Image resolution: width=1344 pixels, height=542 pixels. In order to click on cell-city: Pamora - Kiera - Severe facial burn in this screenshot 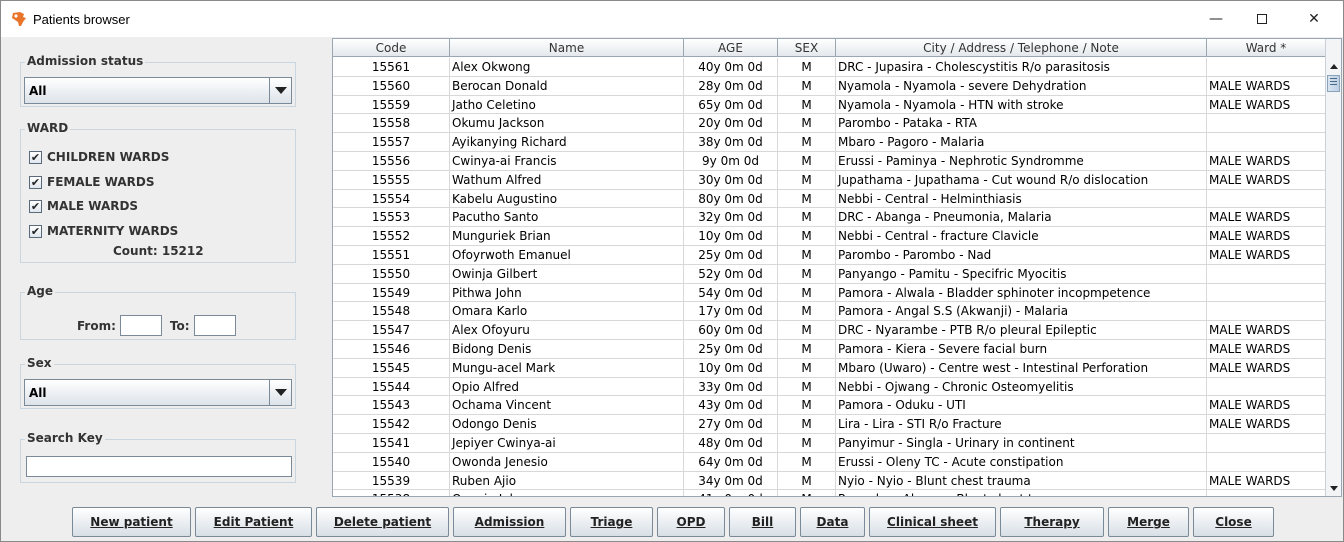, I will do `click(1021, 348)`.